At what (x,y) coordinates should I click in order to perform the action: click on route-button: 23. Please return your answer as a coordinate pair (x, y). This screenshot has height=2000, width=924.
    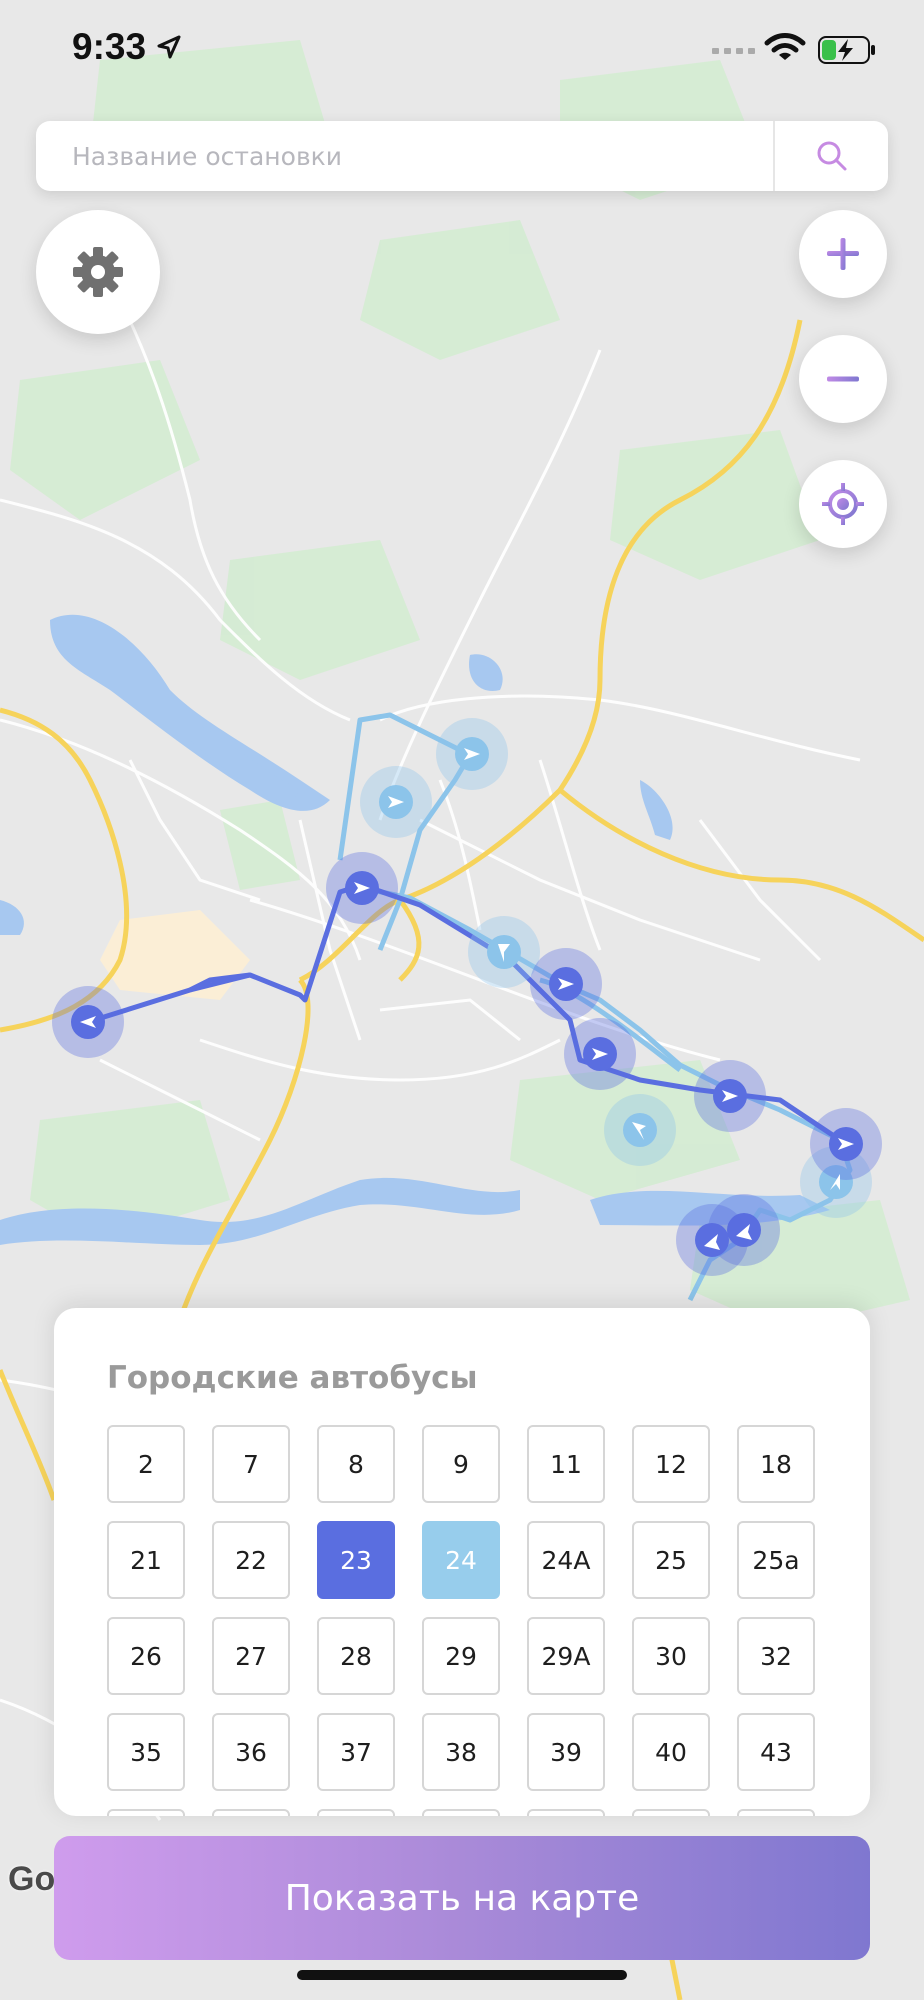
    Looking at the image, I should click on (356, 1560).